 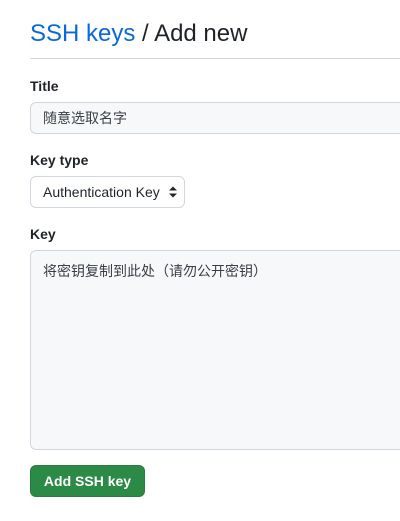 I want to click on key-type-selected-value: Authentication Key, so click(x=101, y=192).